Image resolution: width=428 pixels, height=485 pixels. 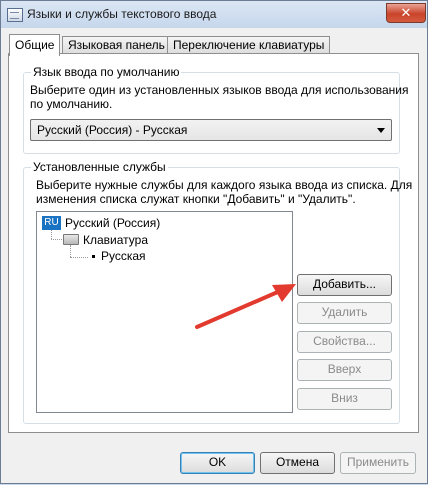 What do you see at coordinates (245, 306) in the screenshot?
I see `annotation-arrow-icon` at bounding box center [245, 306].